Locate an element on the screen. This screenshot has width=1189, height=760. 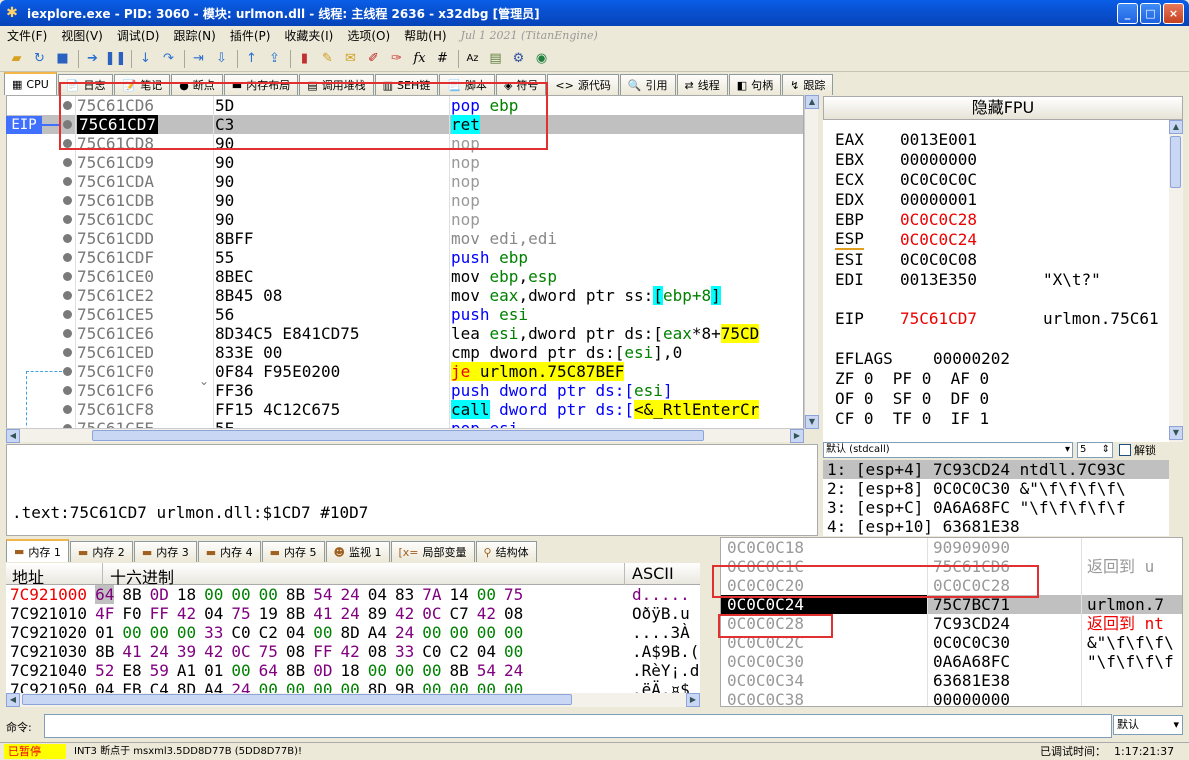
disasm-row: 75C61CED 833E 00 cmp dword ptr ds:[esi],0 is located at coordinates (405, 352).